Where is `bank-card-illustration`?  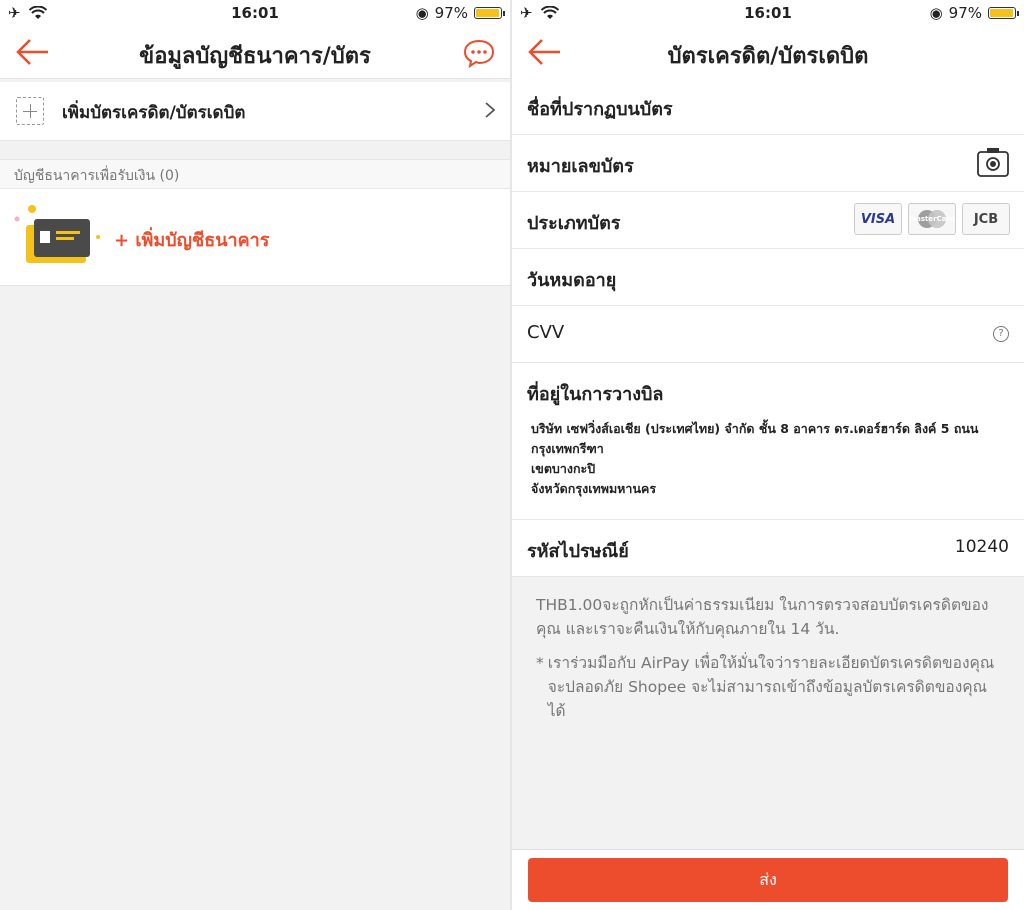
bank-card-illustration is located at coordinates (57, 234).